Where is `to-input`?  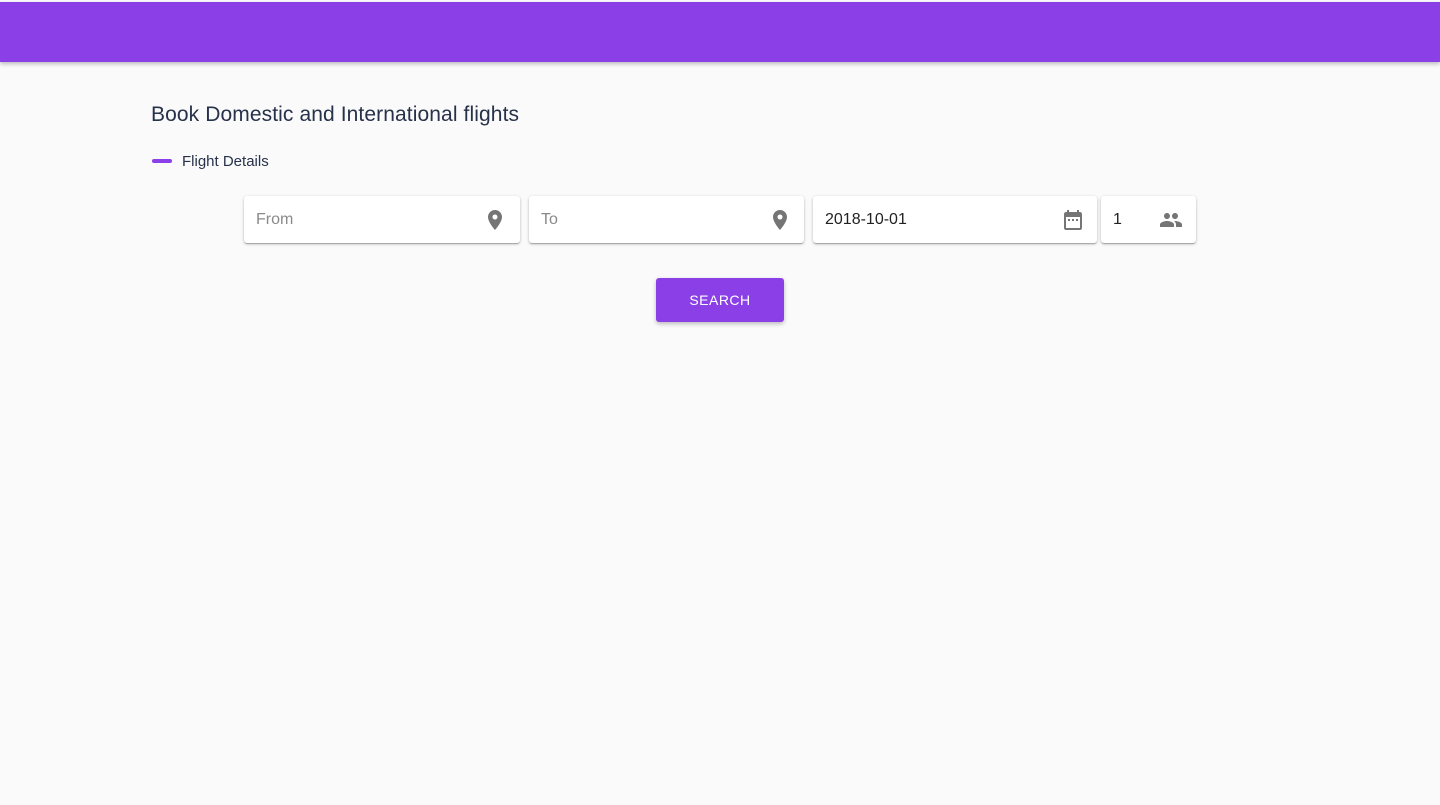 to-input is located at coordinates (651, 219).